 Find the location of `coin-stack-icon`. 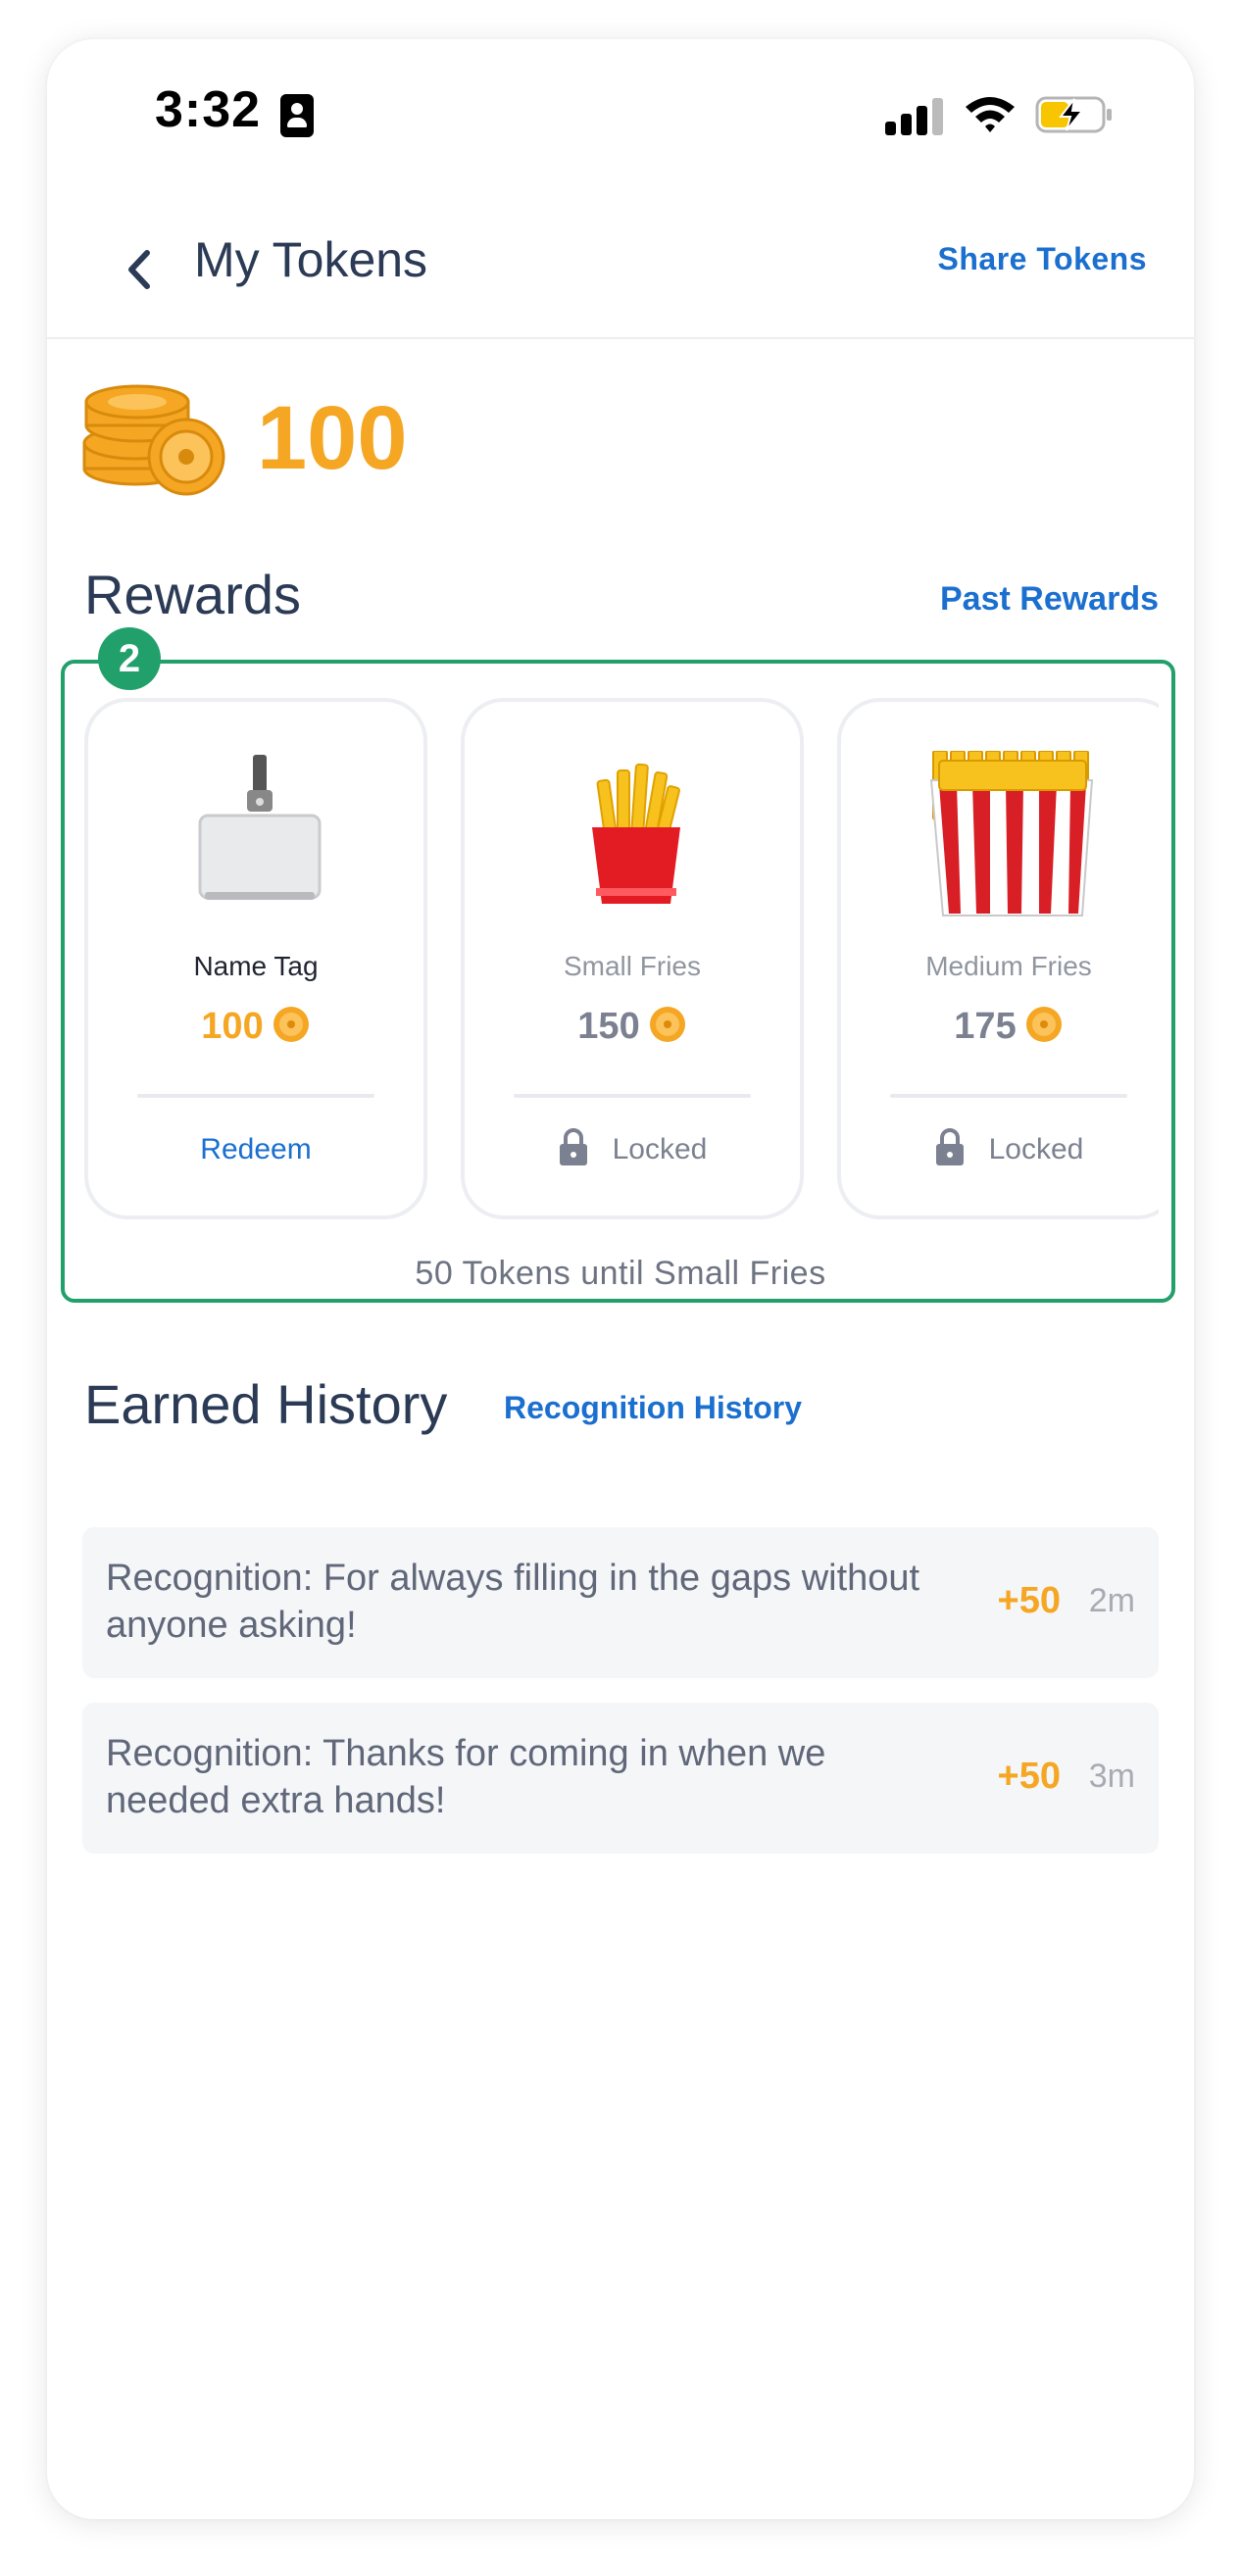

coin-stack-icon is located at coordinates (153, 440).